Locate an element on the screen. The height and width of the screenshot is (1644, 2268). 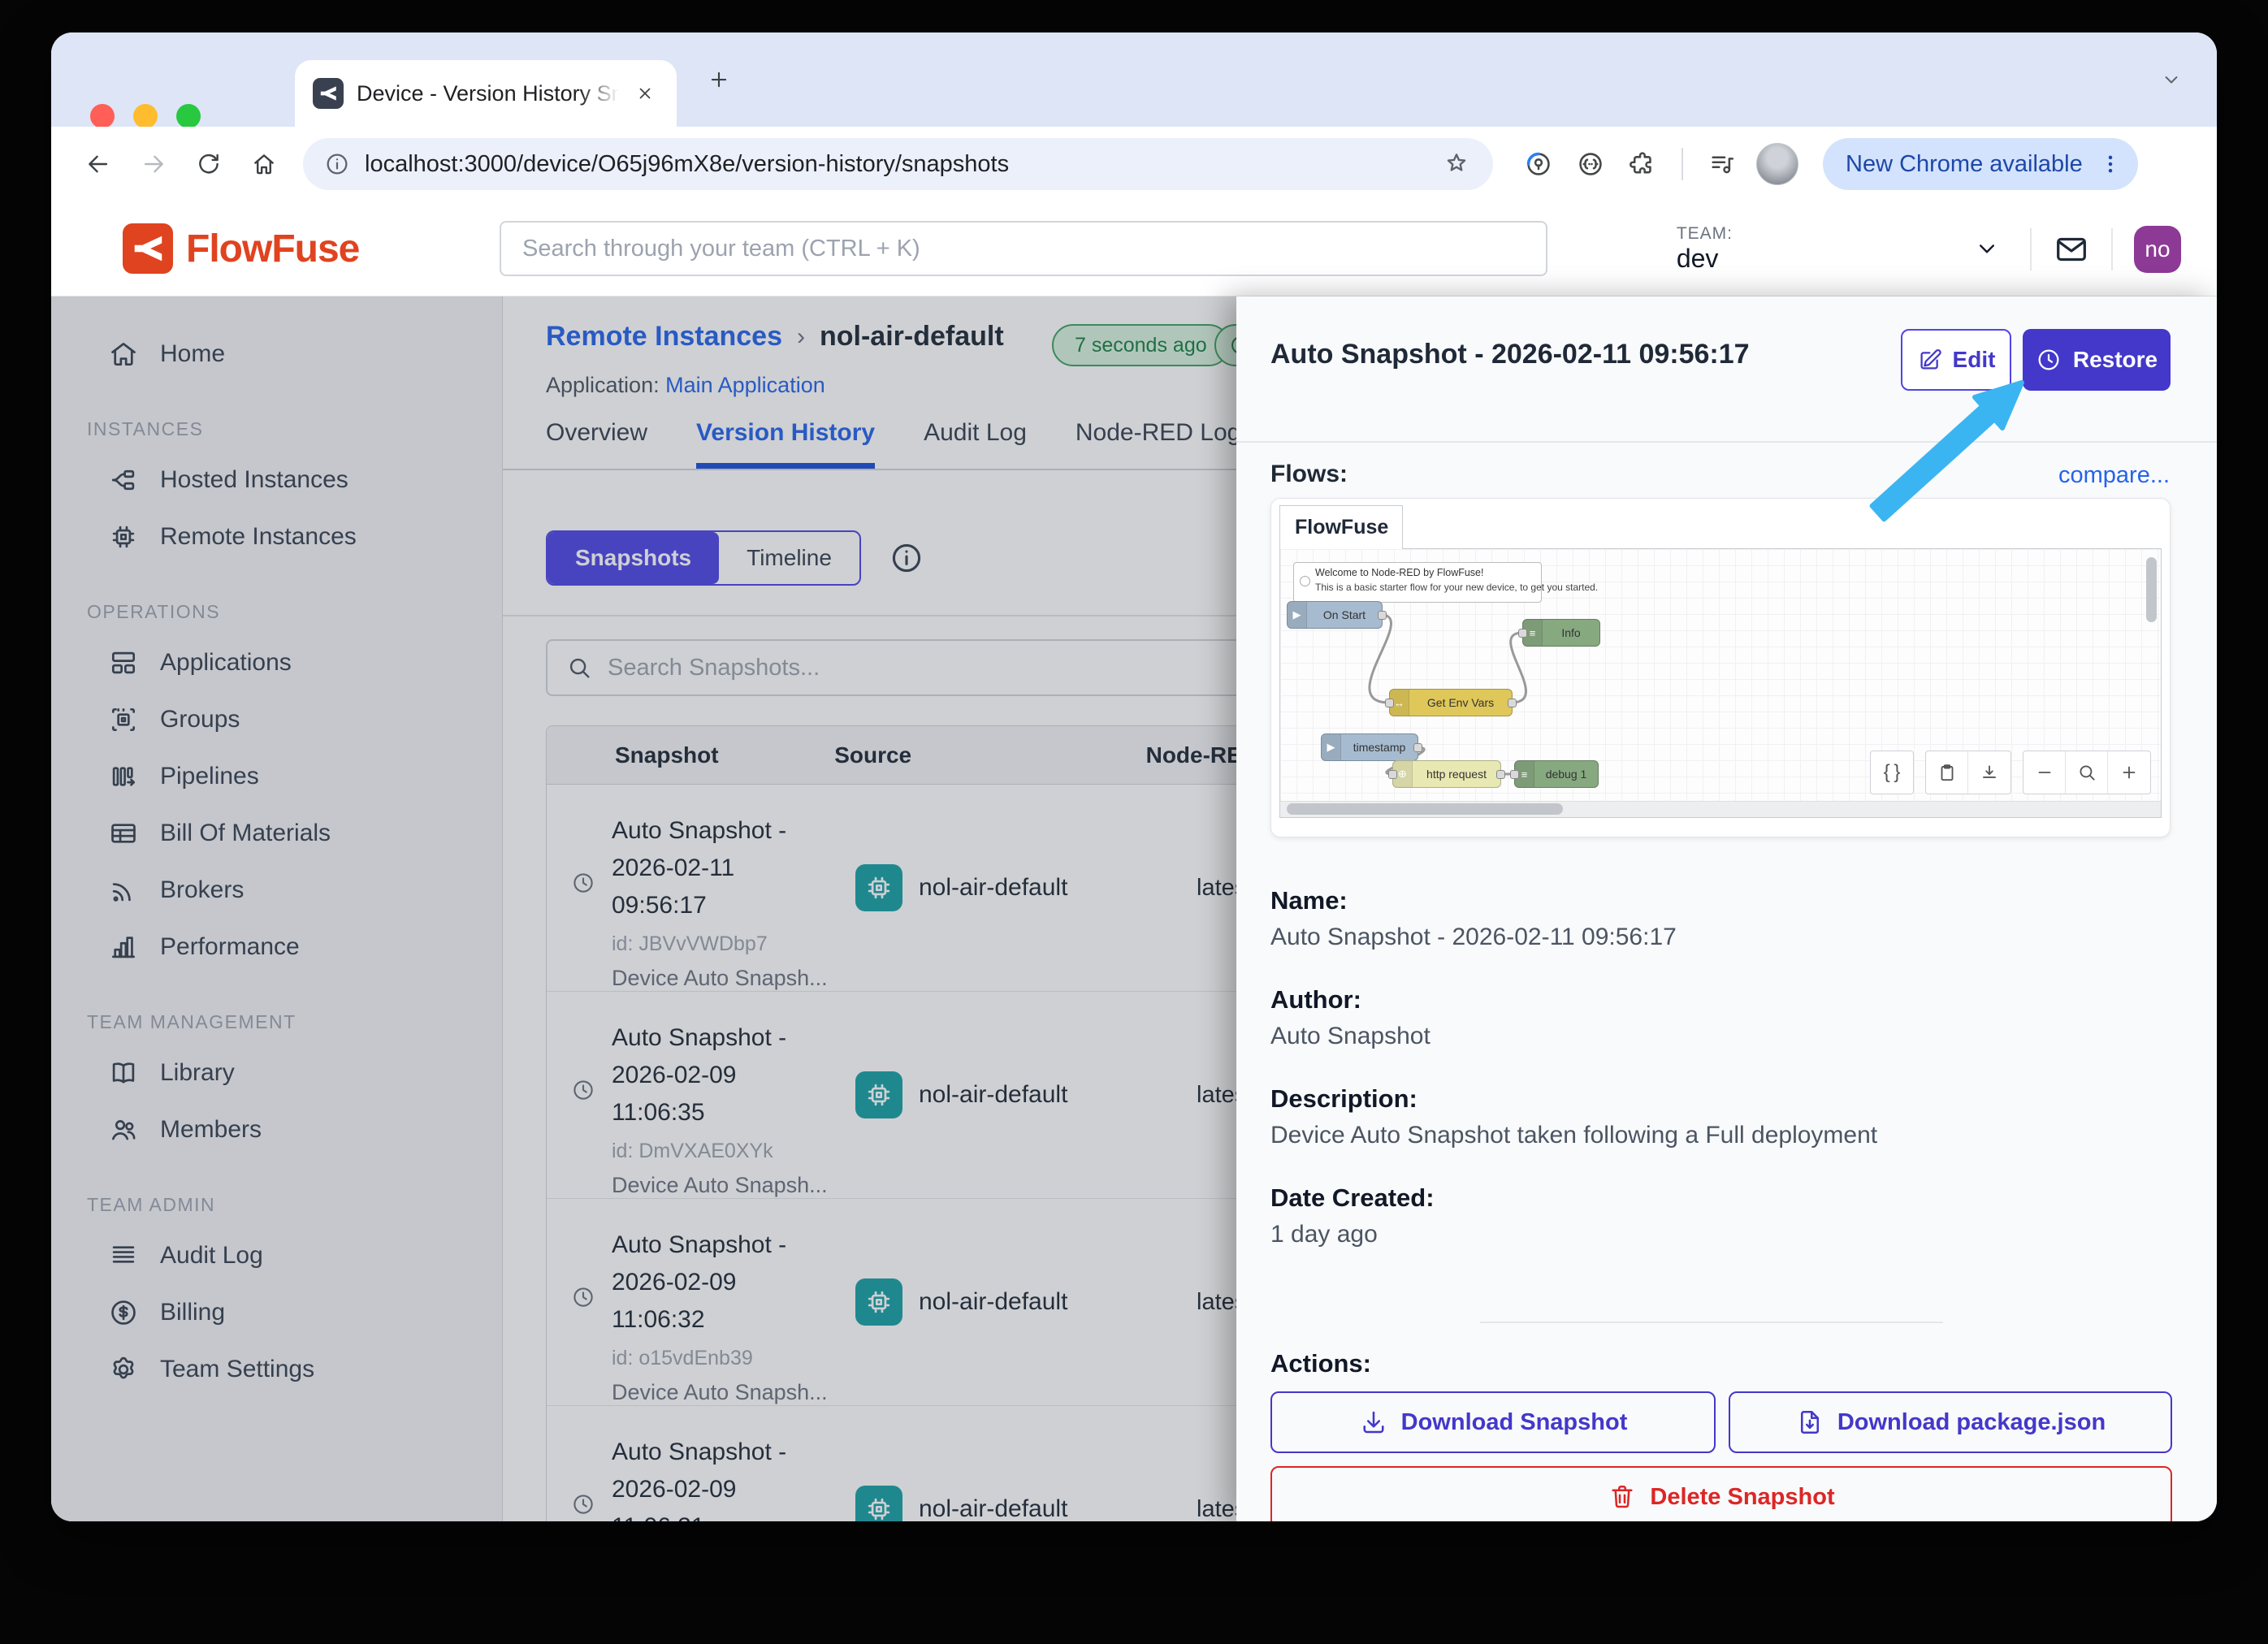
reload-button is located at coordinates (208, 164).